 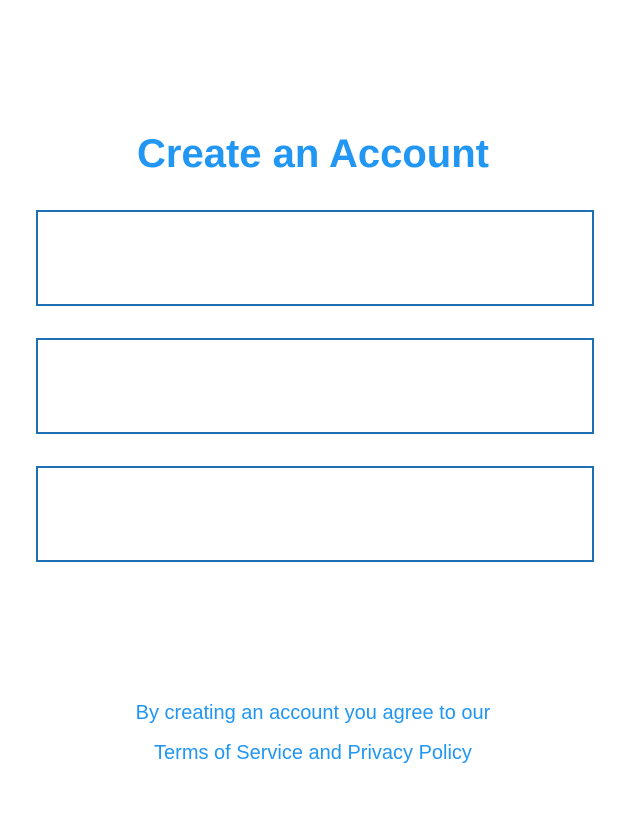 What do you see at coordinates (313, 713) in the screenshot?
I see `agreement-text: By creating an account you agree to our` at bounding box center [313, 713].